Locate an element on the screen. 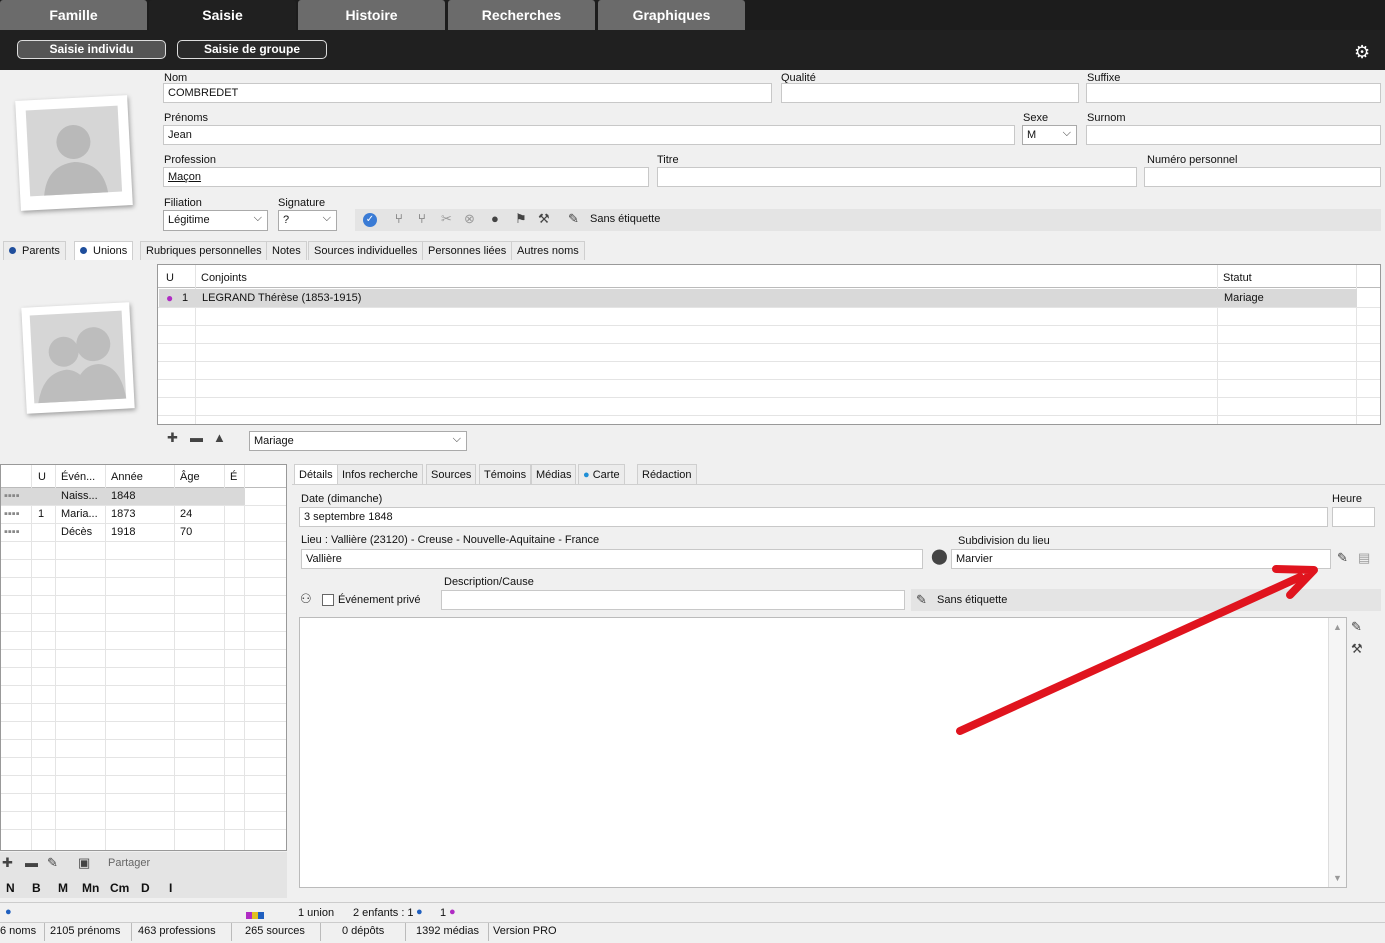  titre-label: Titre is located at coordinates (668, 160).